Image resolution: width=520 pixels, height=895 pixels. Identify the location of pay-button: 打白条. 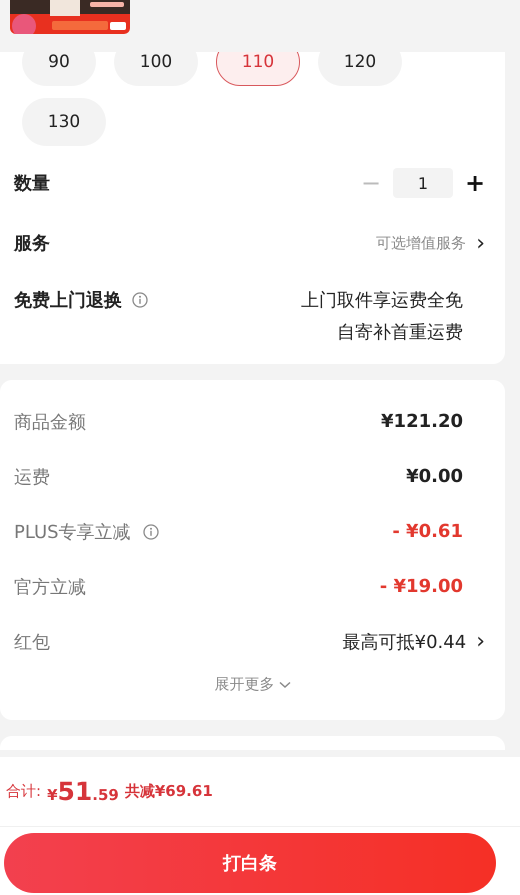
(250, 863).